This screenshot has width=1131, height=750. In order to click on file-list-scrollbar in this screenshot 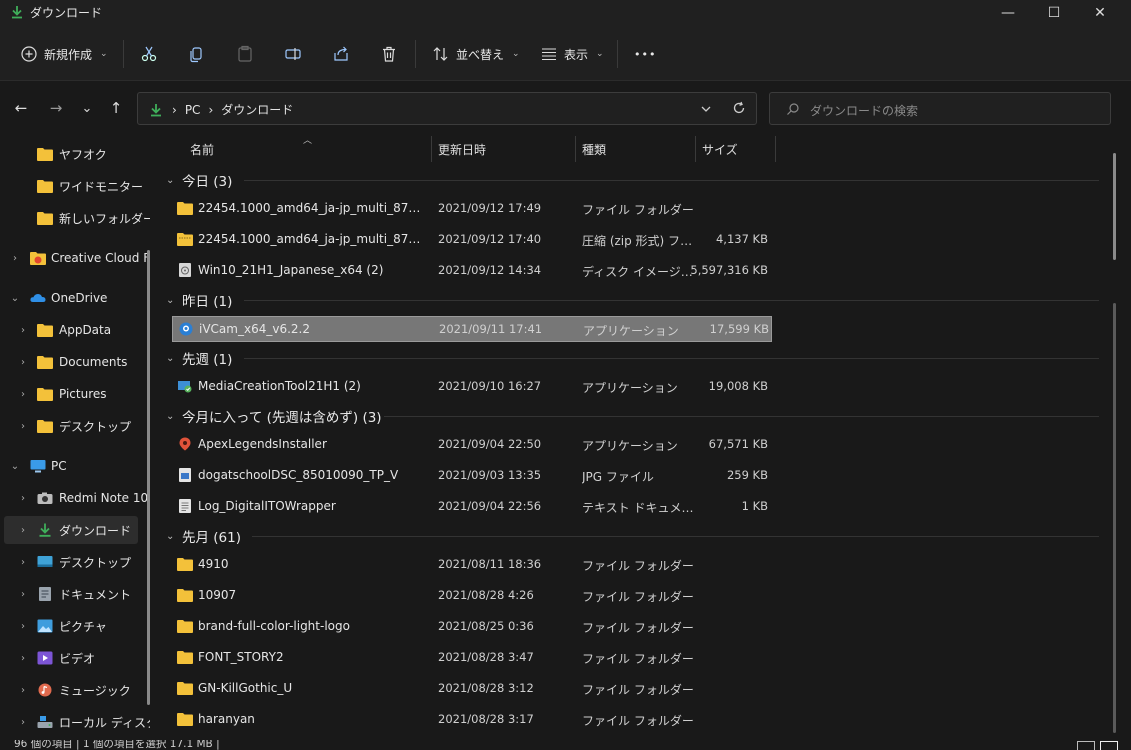, I will do `click(1114, 206)`.